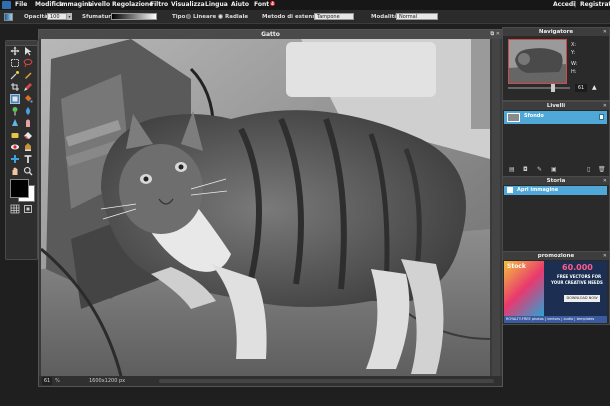  What do you see at coordinates (205, 17) in the screenshot?
I see `type-linear-label: Lineare` at bounding box center [205, 17].